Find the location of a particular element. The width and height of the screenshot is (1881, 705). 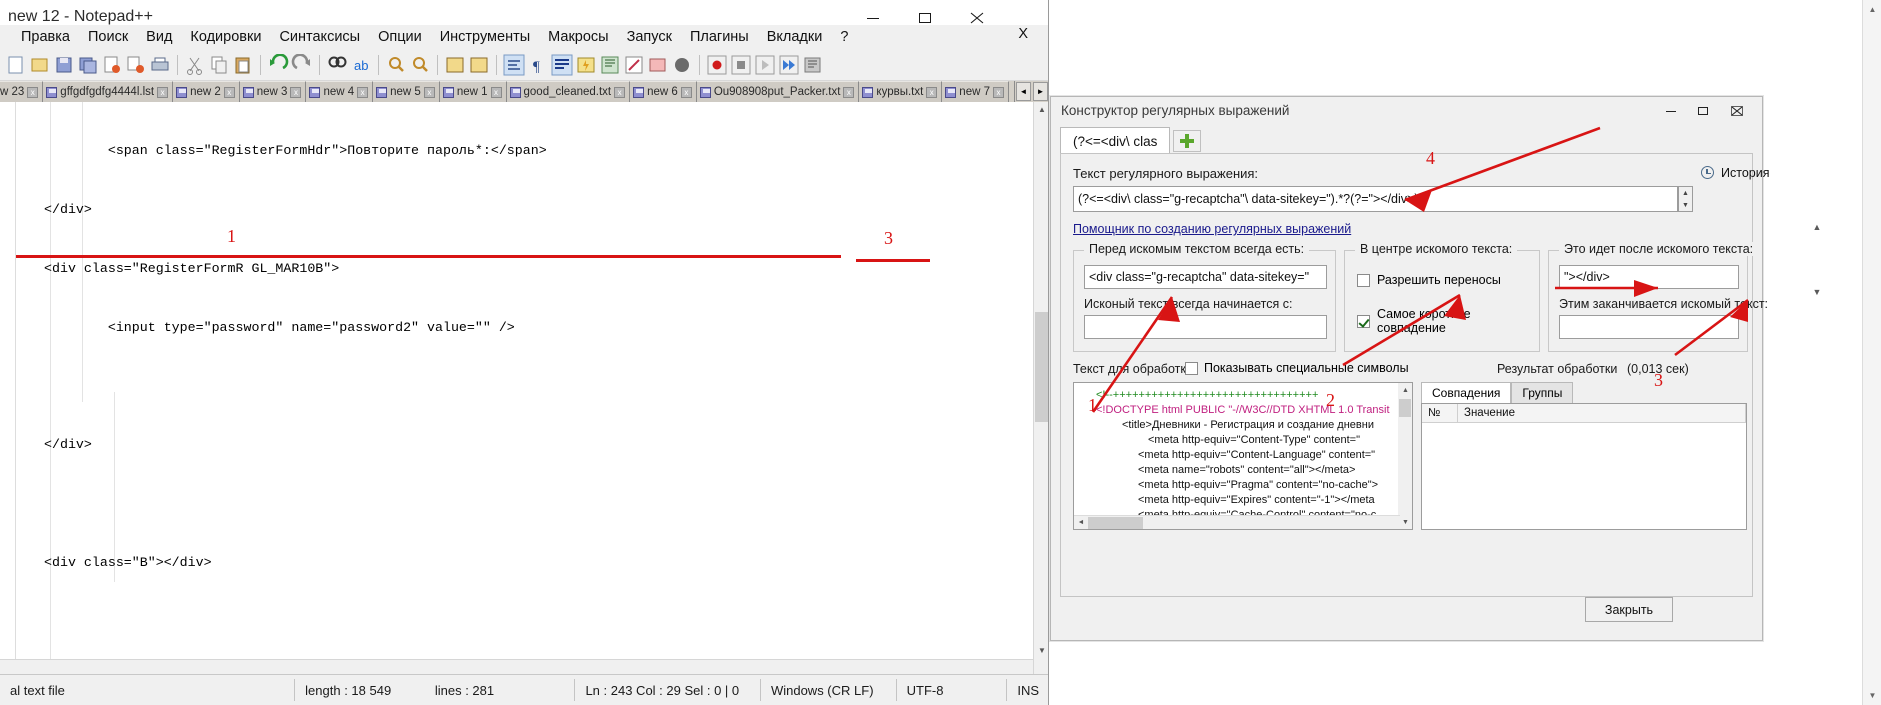

shortest-match-checkbox-row: Самое короткое совпадение is located at coordinates (1448, 321).